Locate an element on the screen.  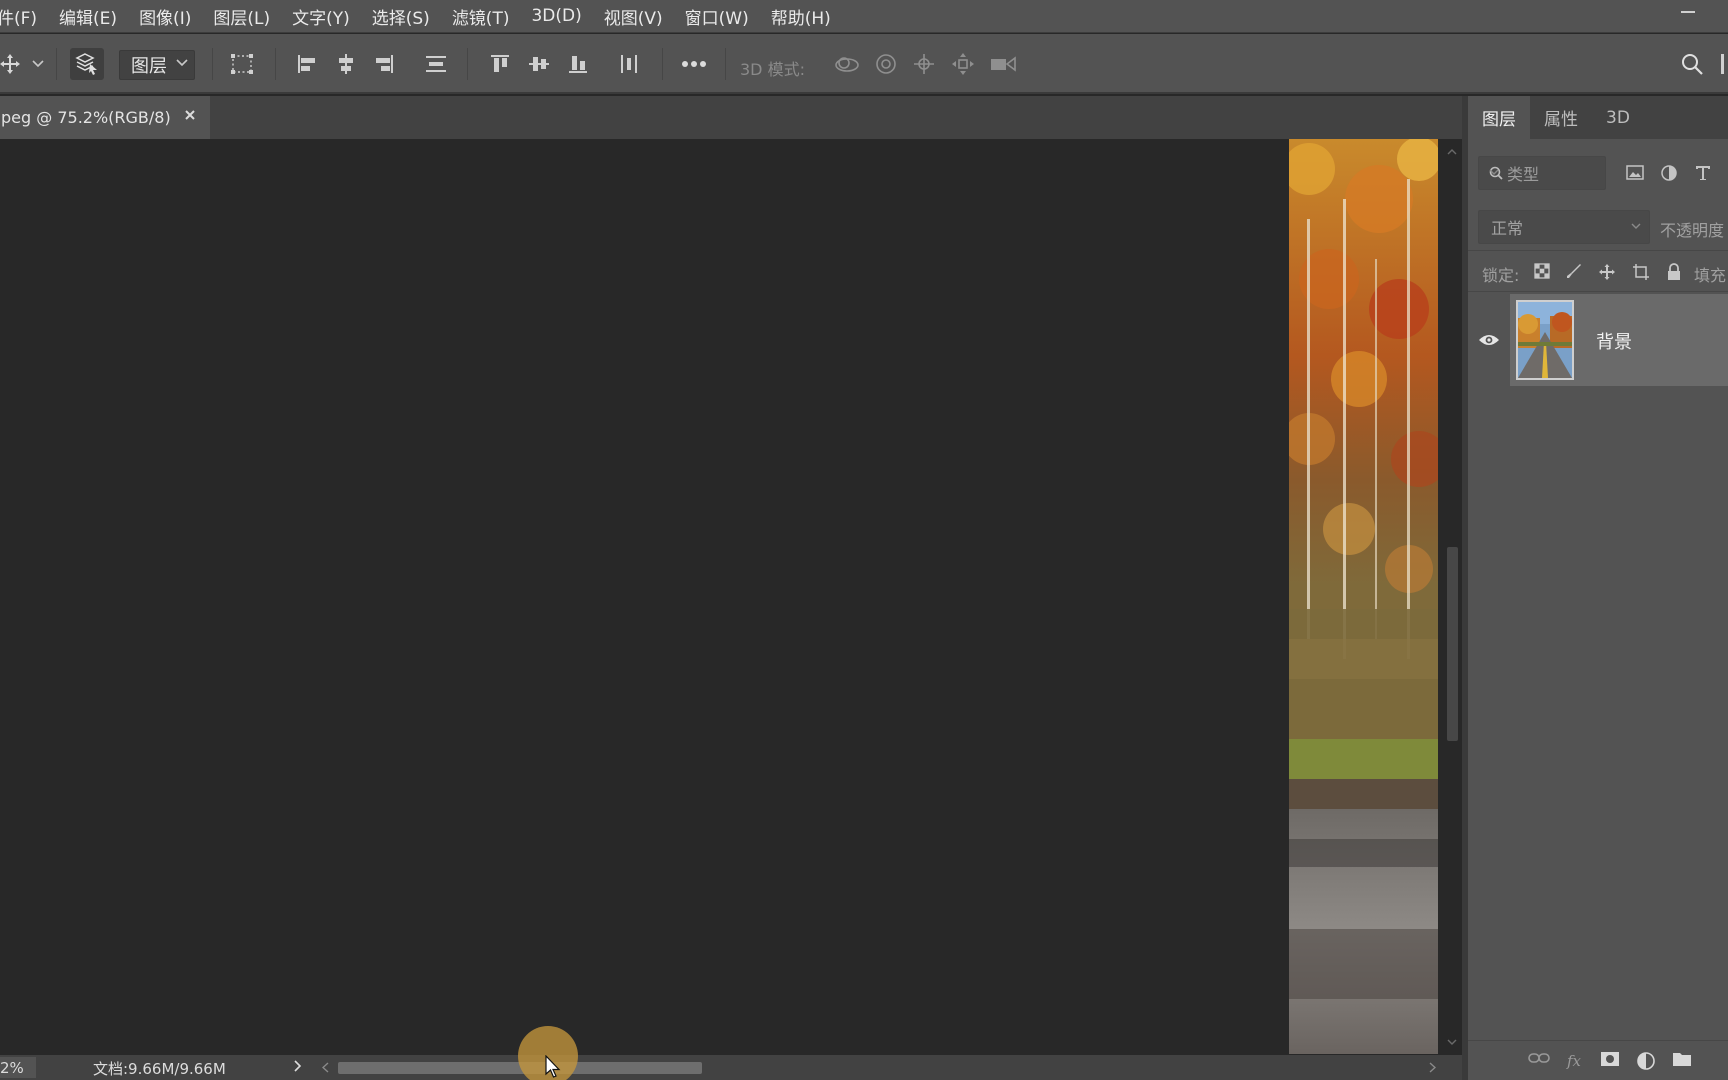
lock-row: 锁定: 填充 is located at coordinates (1598, 271).